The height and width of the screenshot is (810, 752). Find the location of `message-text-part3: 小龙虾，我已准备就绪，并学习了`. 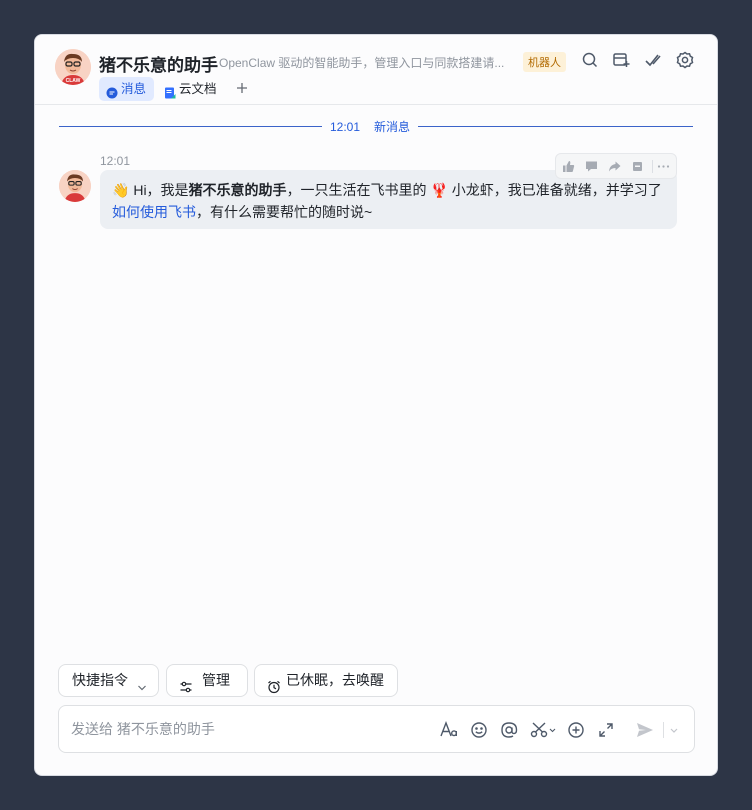

message-text-part3: 小龙虾，我已准备就绪，并学习了 is located at coordinates (554, 190).